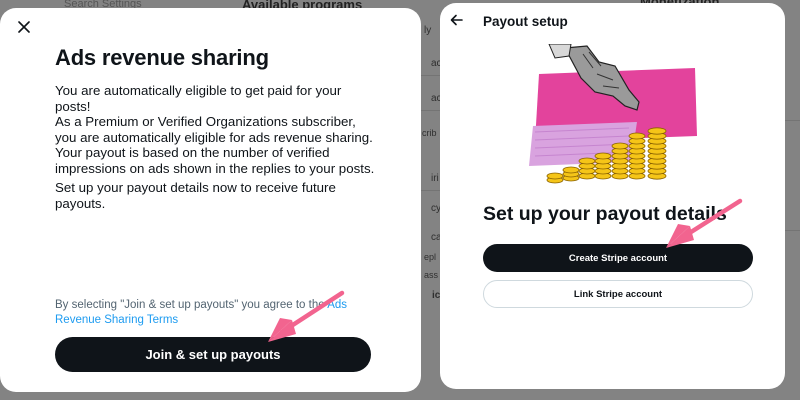 The height and width of the screenshot is (400, 800). I want to click on modal-title: Ads revenue sharing, so click(162, 57).